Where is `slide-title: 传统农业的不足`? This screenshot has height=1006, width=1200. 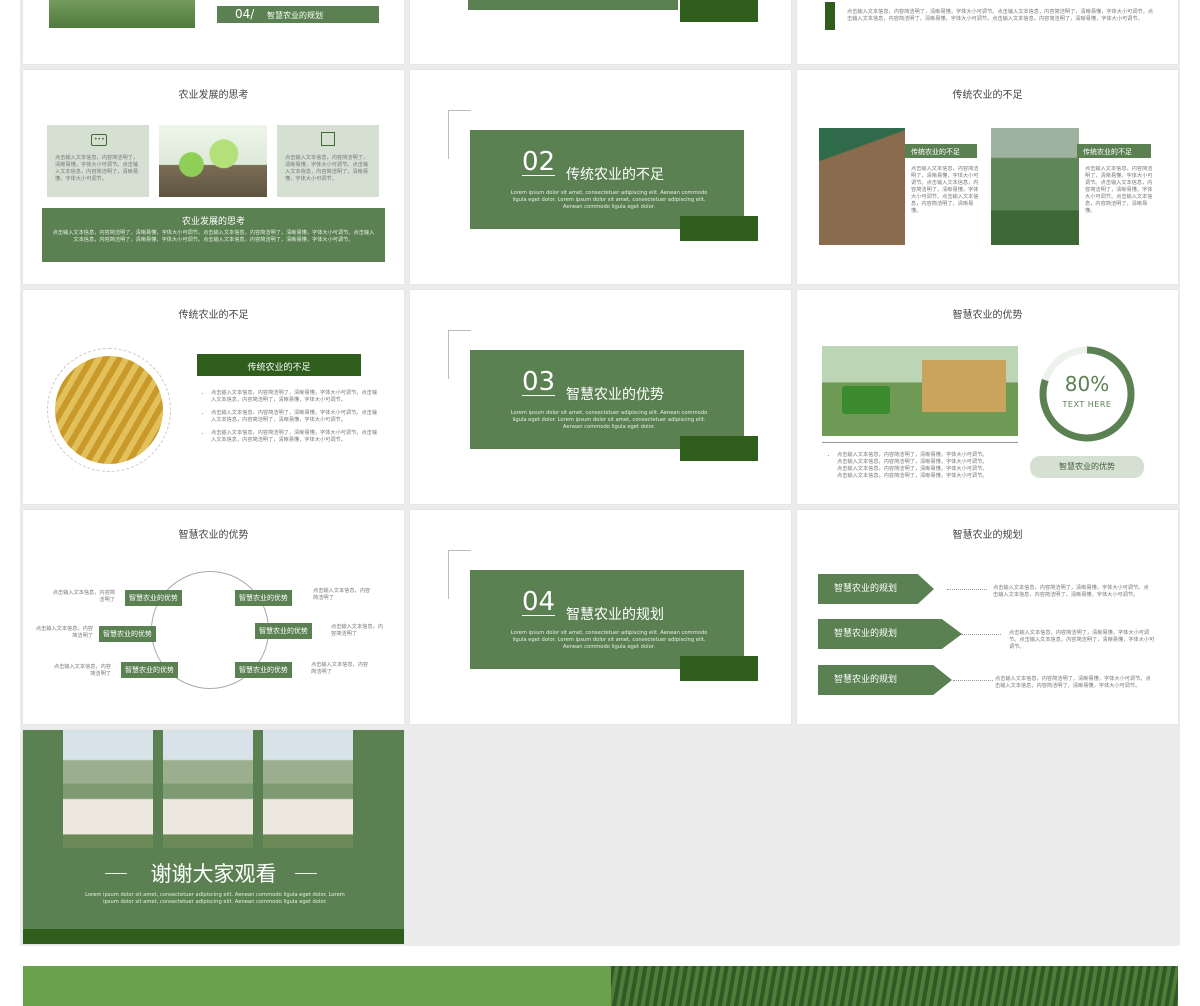
slide-title: 传统农业的不足 is located at coordinates (987, 93).